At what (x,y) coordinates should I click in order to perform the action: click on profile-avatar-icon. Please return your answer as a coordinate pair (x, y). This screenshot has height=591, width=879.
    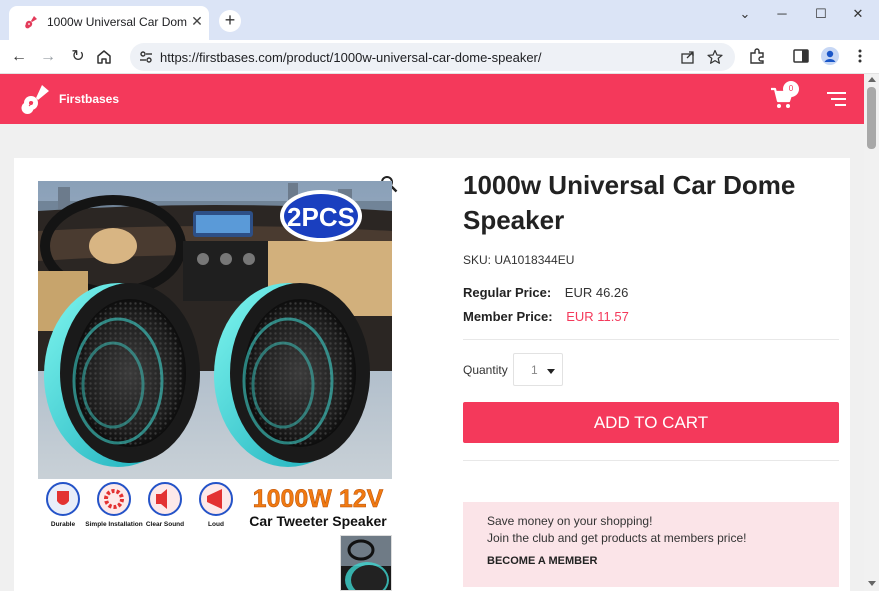
    Looking at the image, I should click on (830, 56).